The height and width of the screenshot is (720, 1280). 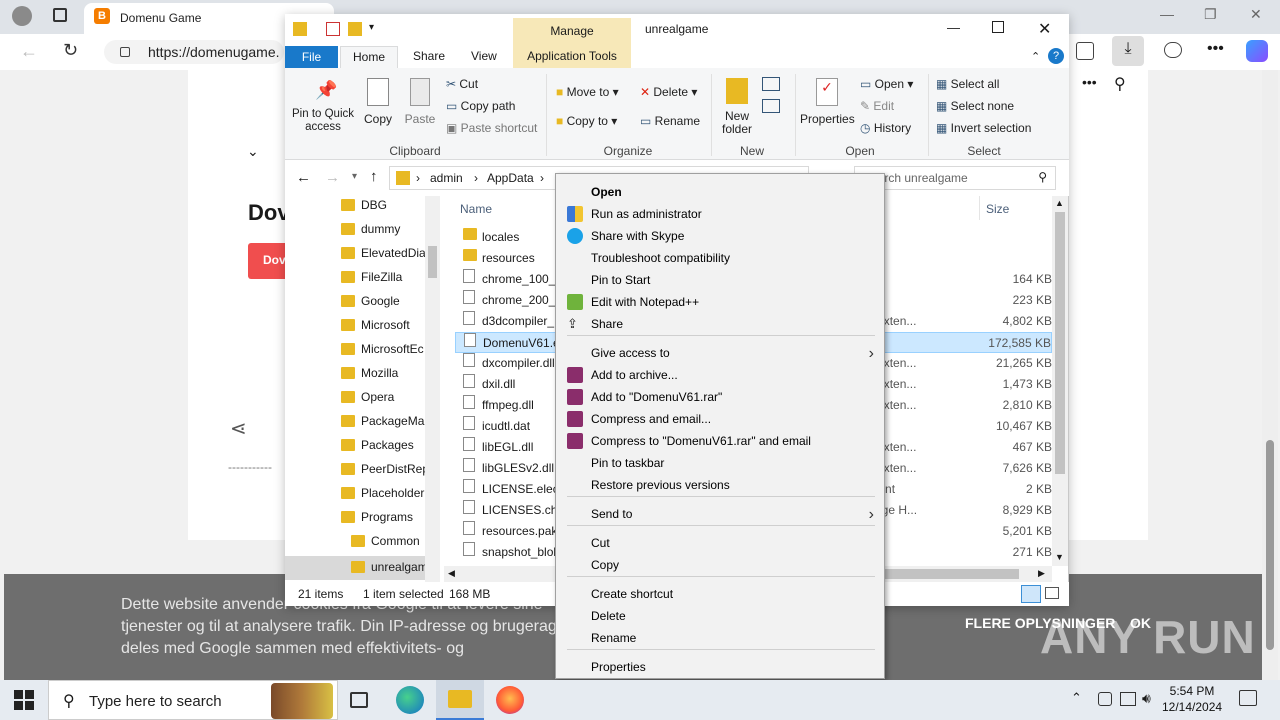 What do you see at coordinates (354, 176) in the screenshot?
I see `recent-dropdown-icon: ▾` at bounding box center [354, 176].